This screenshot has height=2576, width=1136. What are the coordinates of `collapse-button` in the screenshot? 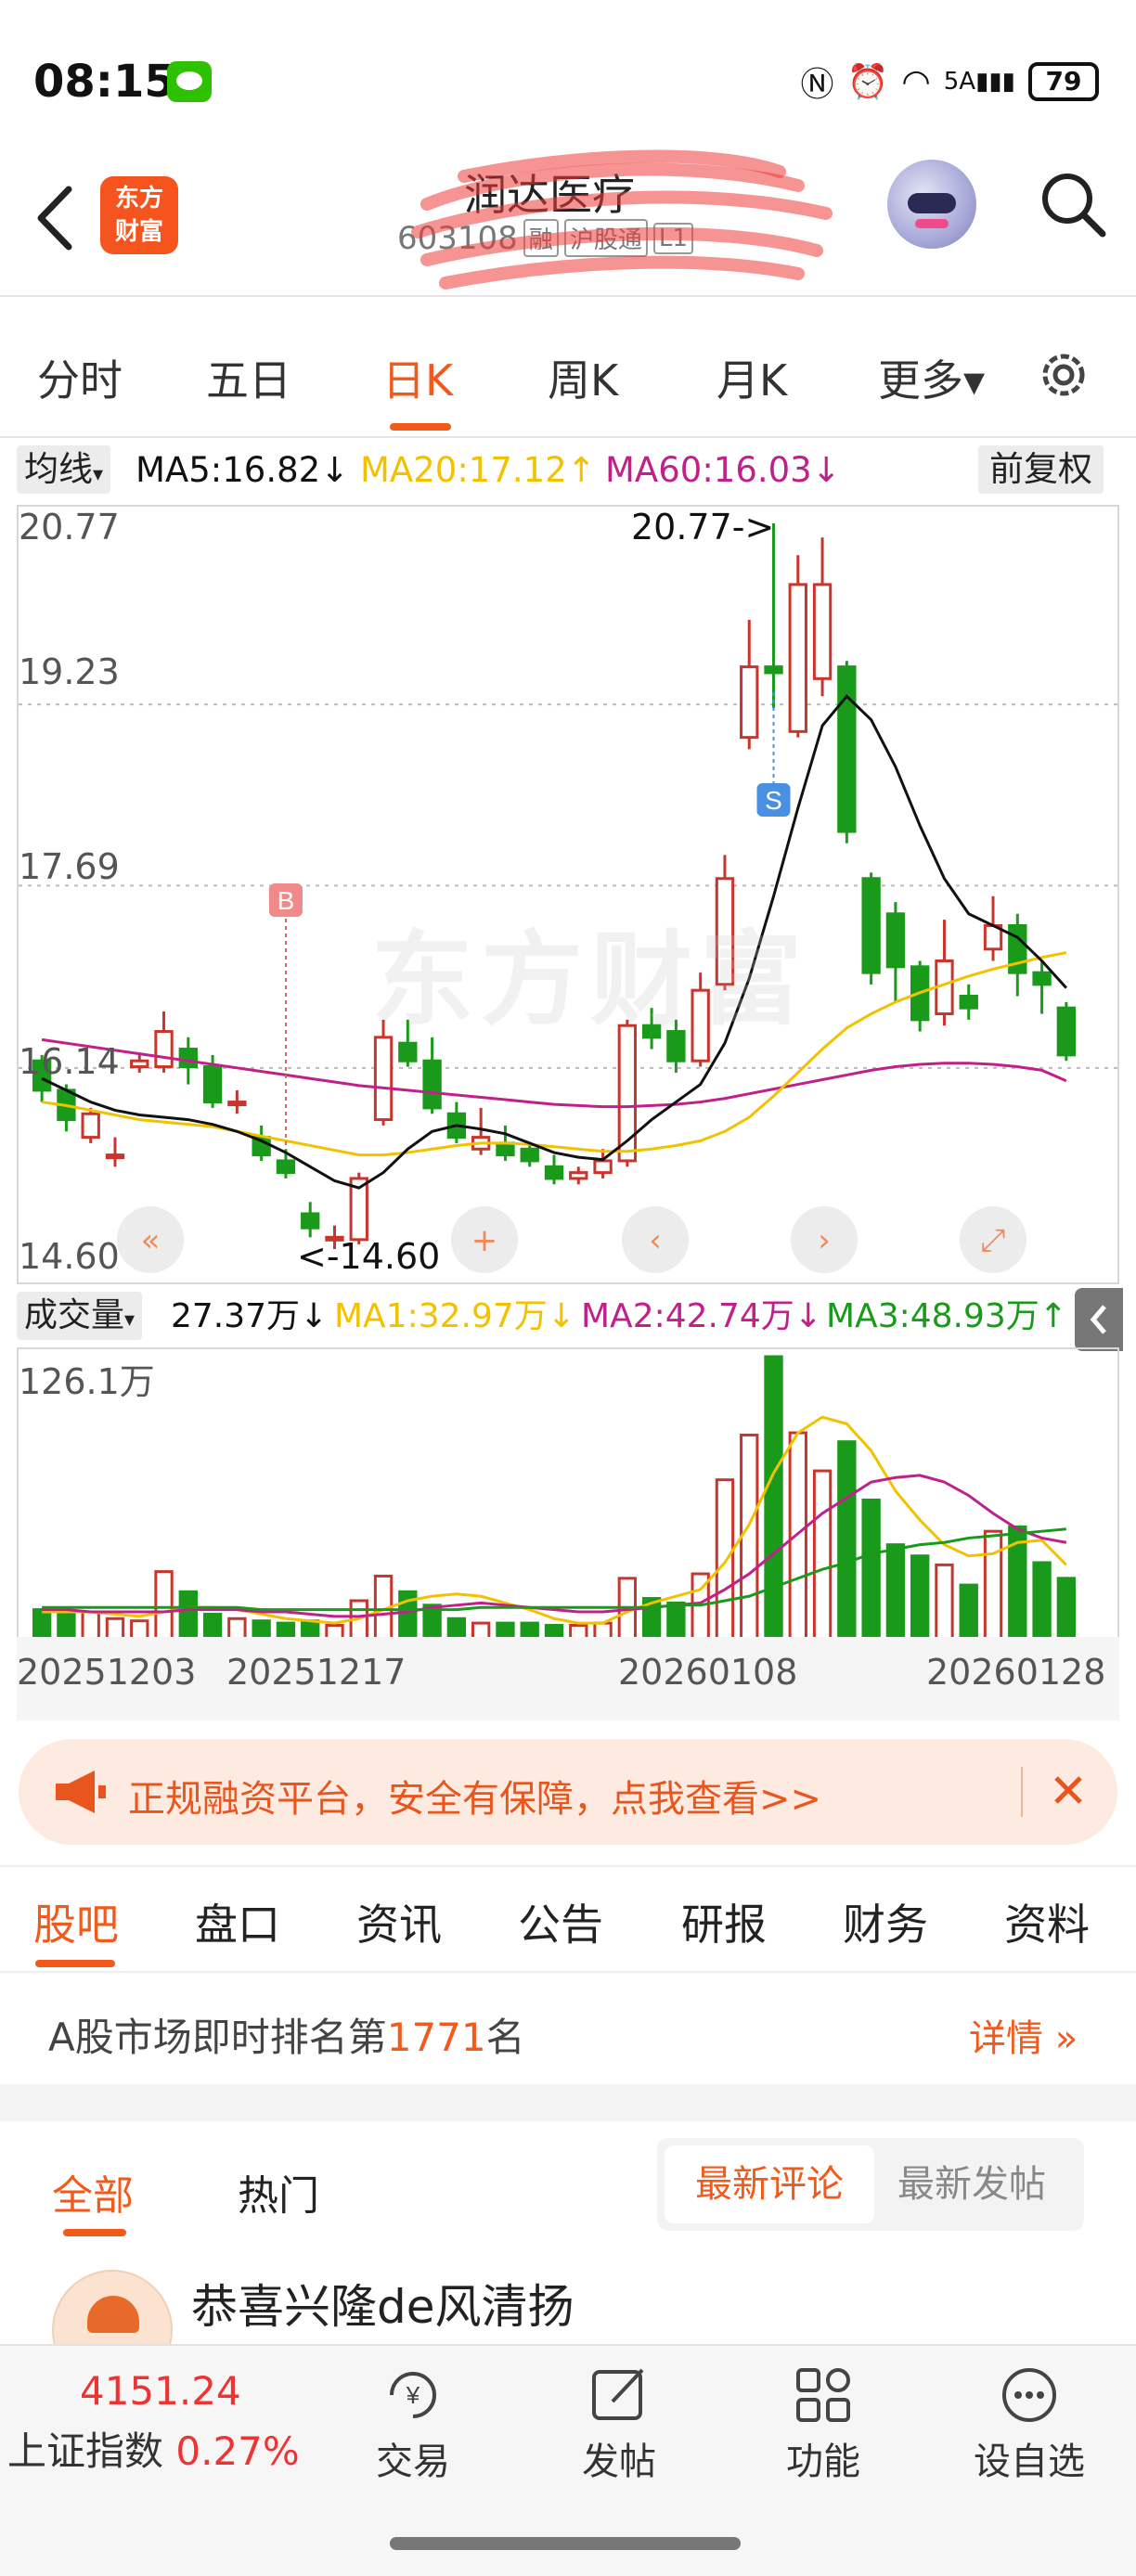 It's located at (1099, 1320).